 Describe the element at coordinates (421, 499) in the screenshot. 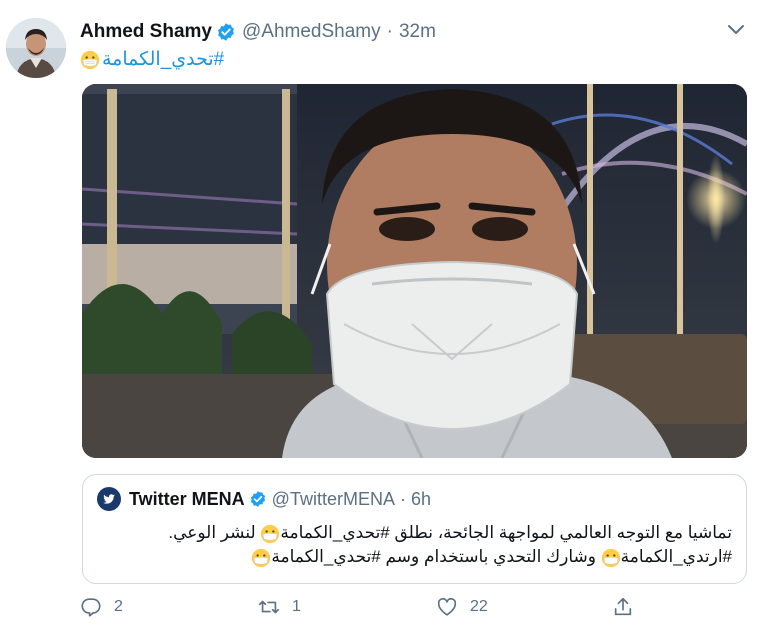

I see `quoted-timestamp: 6h` at that location.